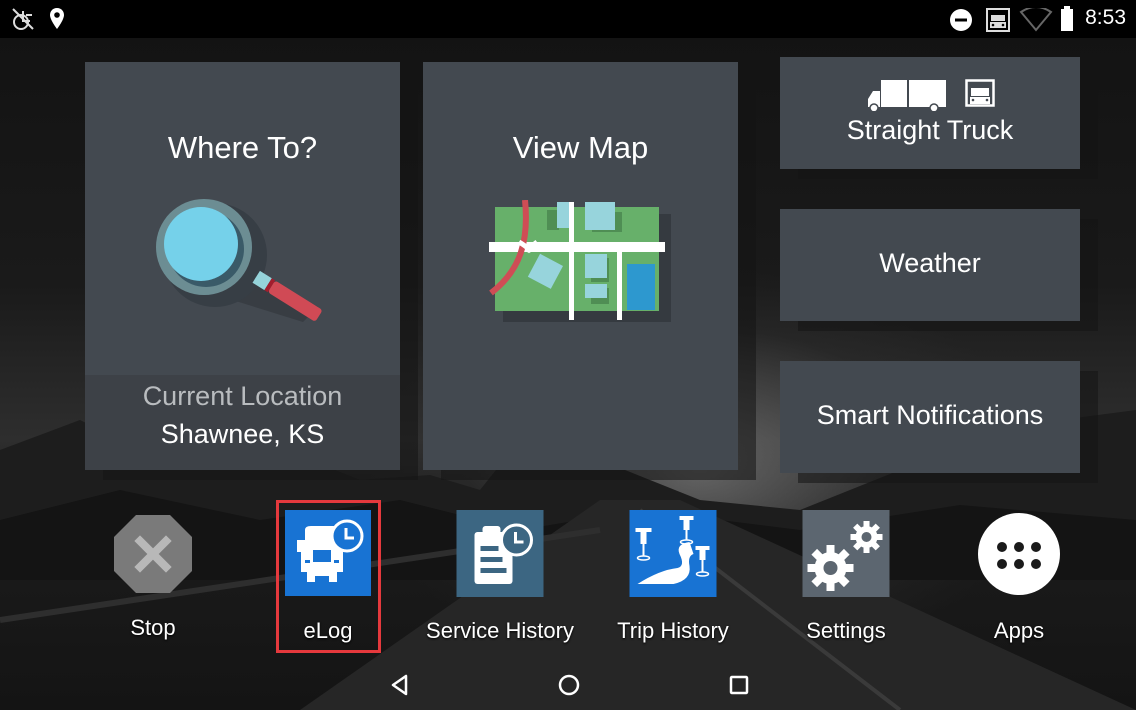 The height and width of the screenshot is (710, 1136). What do you see at coordinates (242, 434) in the screenshot?
I see `current-location-value: Shawnee, KS` at bounding box center [242, 434].